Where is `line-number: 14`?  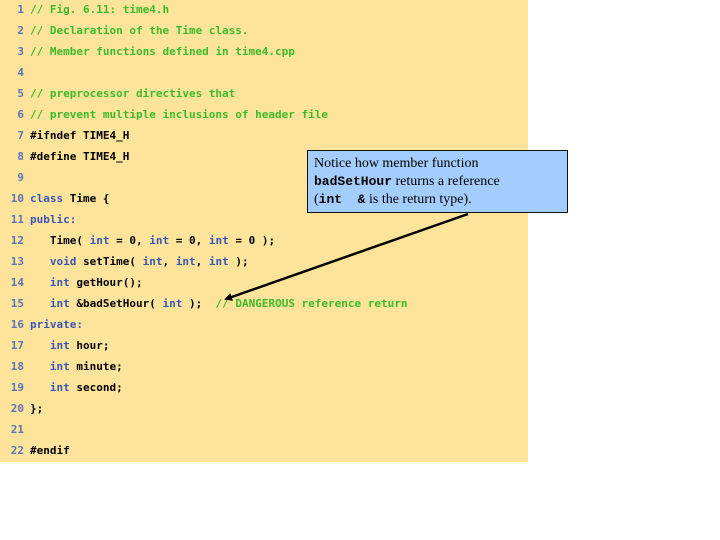 line-number: 14 is located at coordinates (17, 282).